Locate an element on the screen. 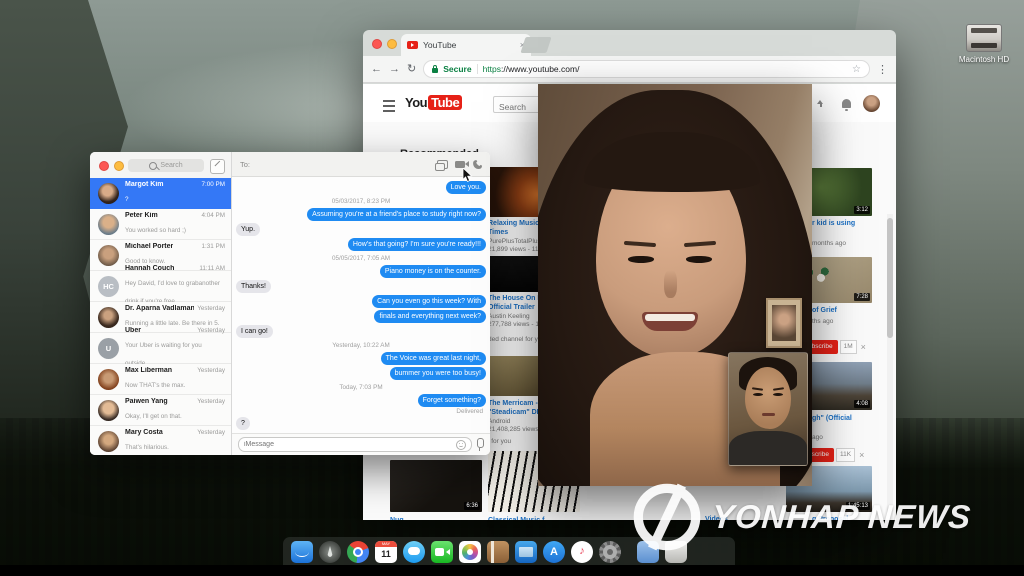 The image size is (1024, 576). emoji-icon is located at coordinates (461, 444).